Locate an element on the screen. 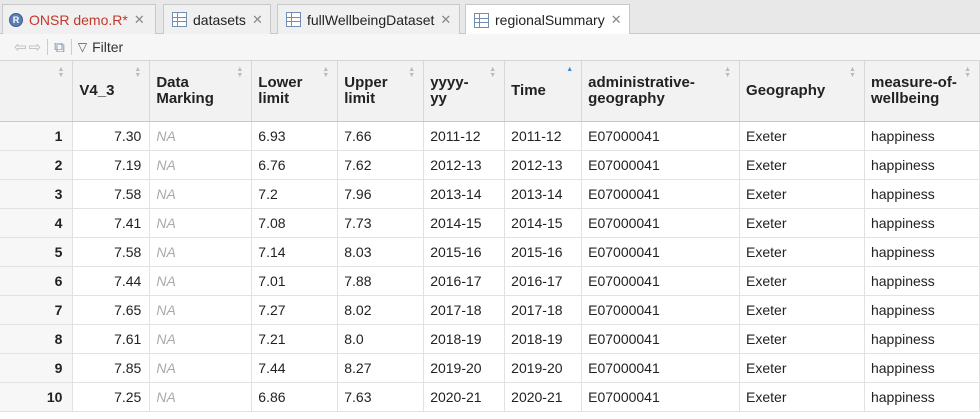 Image resolution: width=980 pixels, height=419 pixels. time-cell: 2020-21 is located at coordinates (543, 397).